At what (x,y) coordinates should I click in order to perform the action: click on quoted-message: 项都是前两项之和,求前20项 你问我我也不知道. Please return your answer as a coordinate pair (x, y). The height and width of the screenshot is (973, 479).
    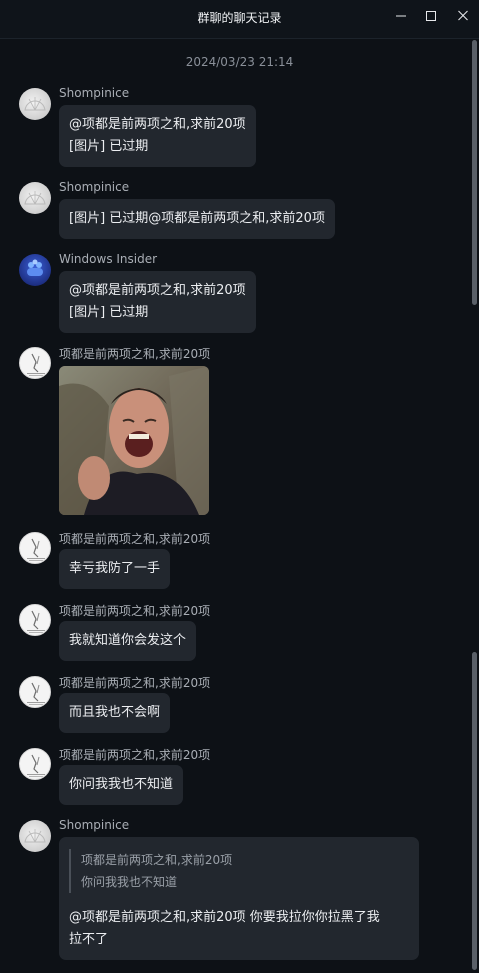
    Looking at the image, I should click on (239, 871).